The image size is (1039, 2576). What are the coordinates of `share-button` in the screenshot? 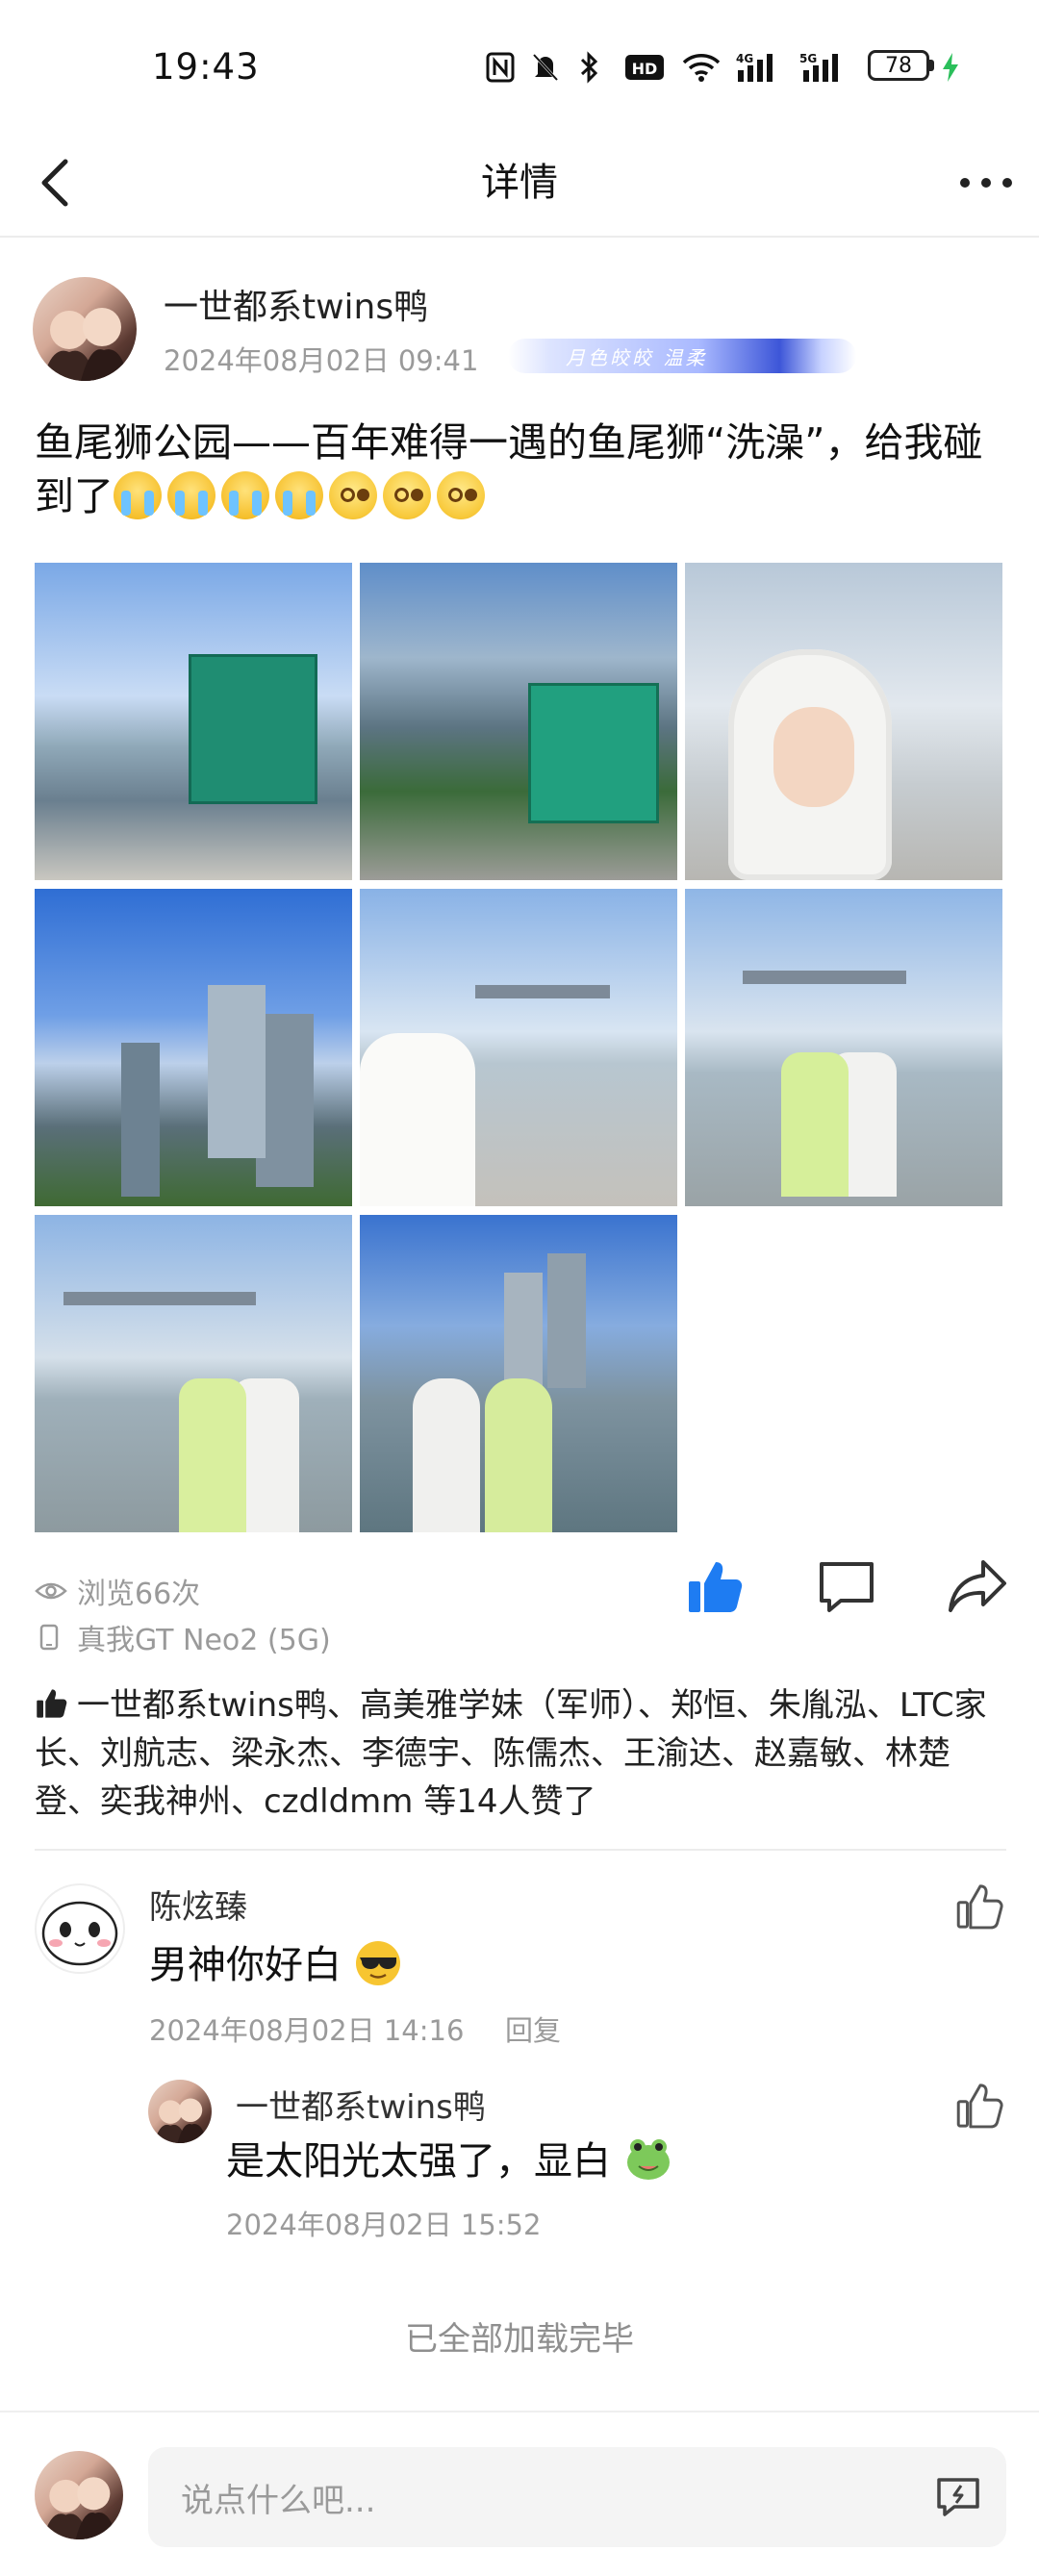 It's located at (977, 1586).